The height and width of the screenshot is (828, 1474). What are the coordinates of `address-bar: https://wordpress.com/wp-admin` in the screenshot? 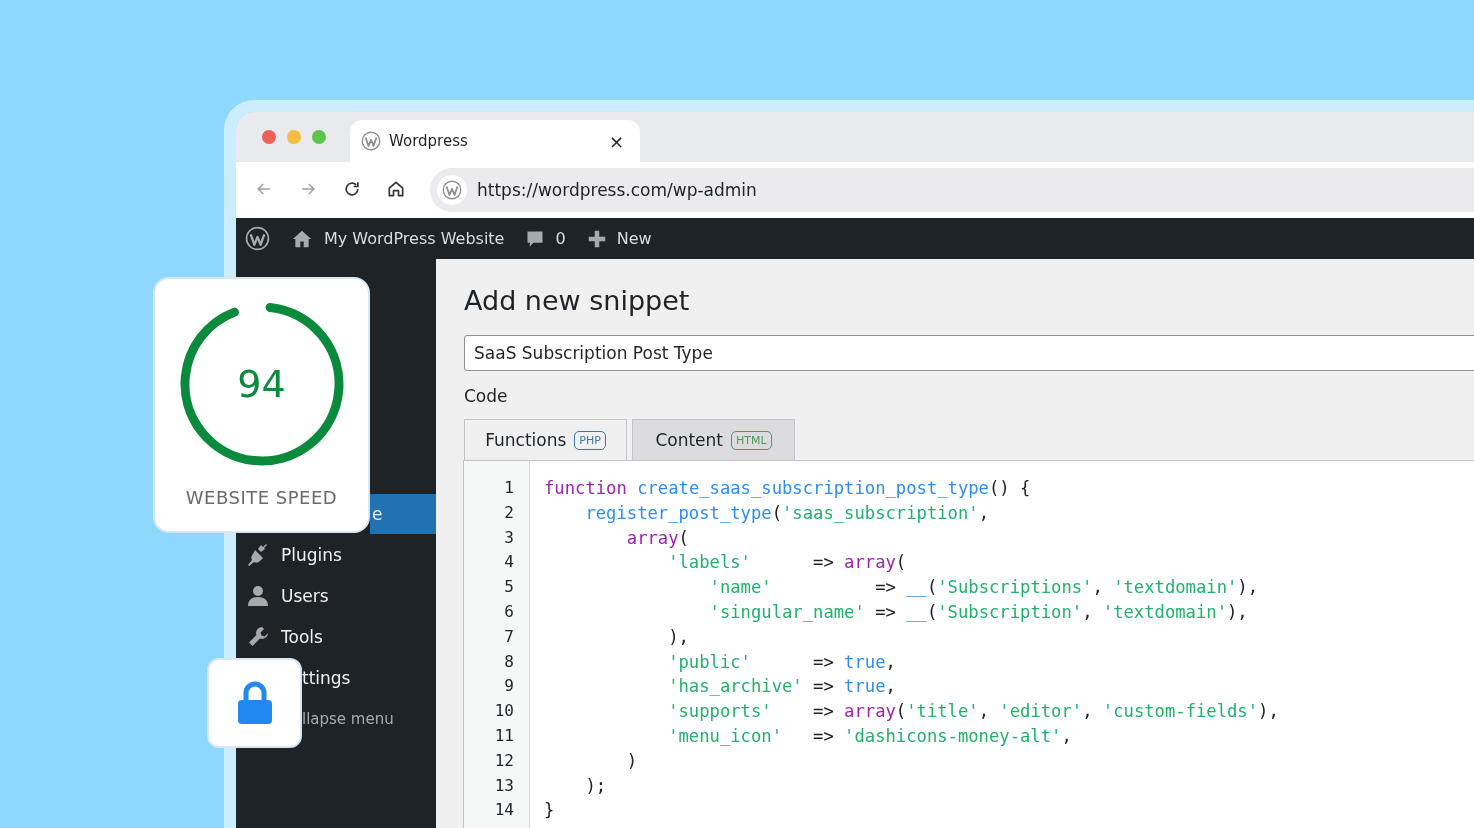 It's located at (952, 190).